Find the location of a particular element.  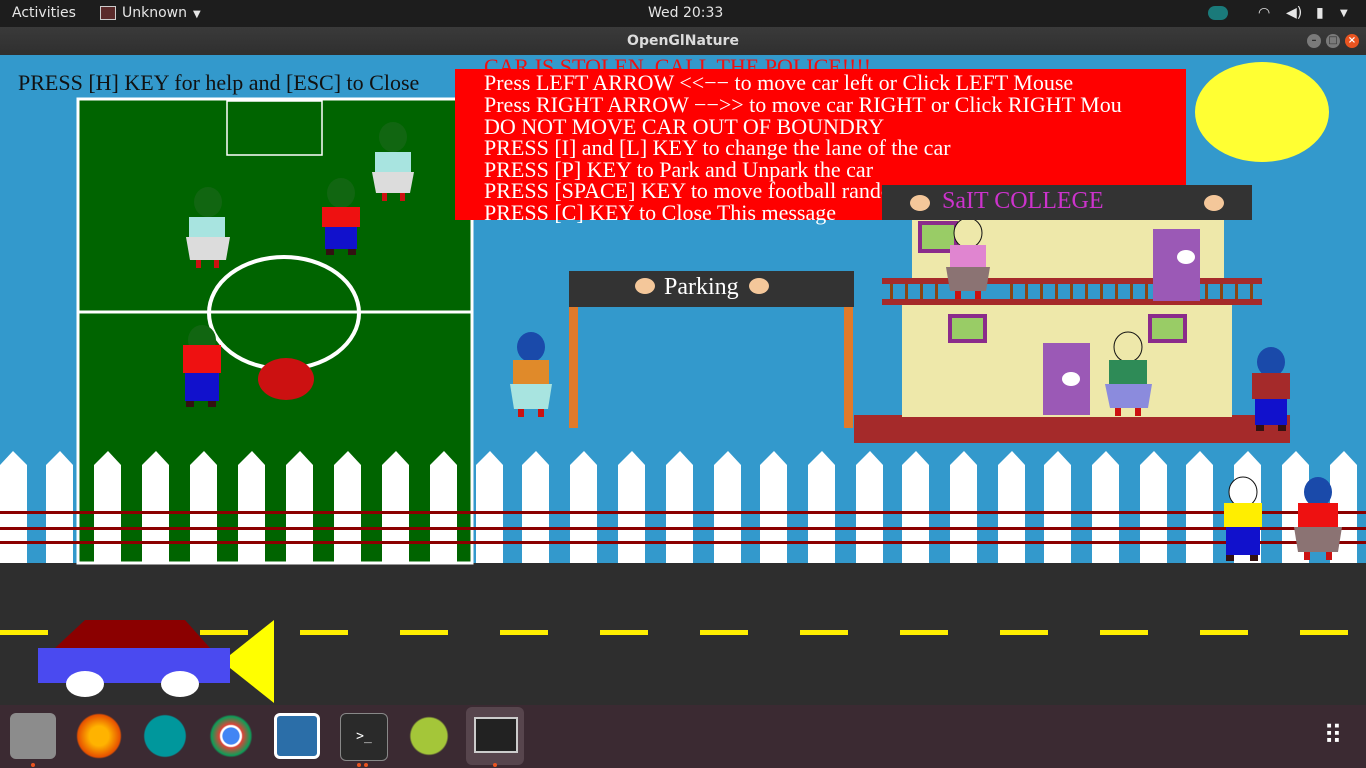

car-wheel-rear is located at coordinates (85, 684).